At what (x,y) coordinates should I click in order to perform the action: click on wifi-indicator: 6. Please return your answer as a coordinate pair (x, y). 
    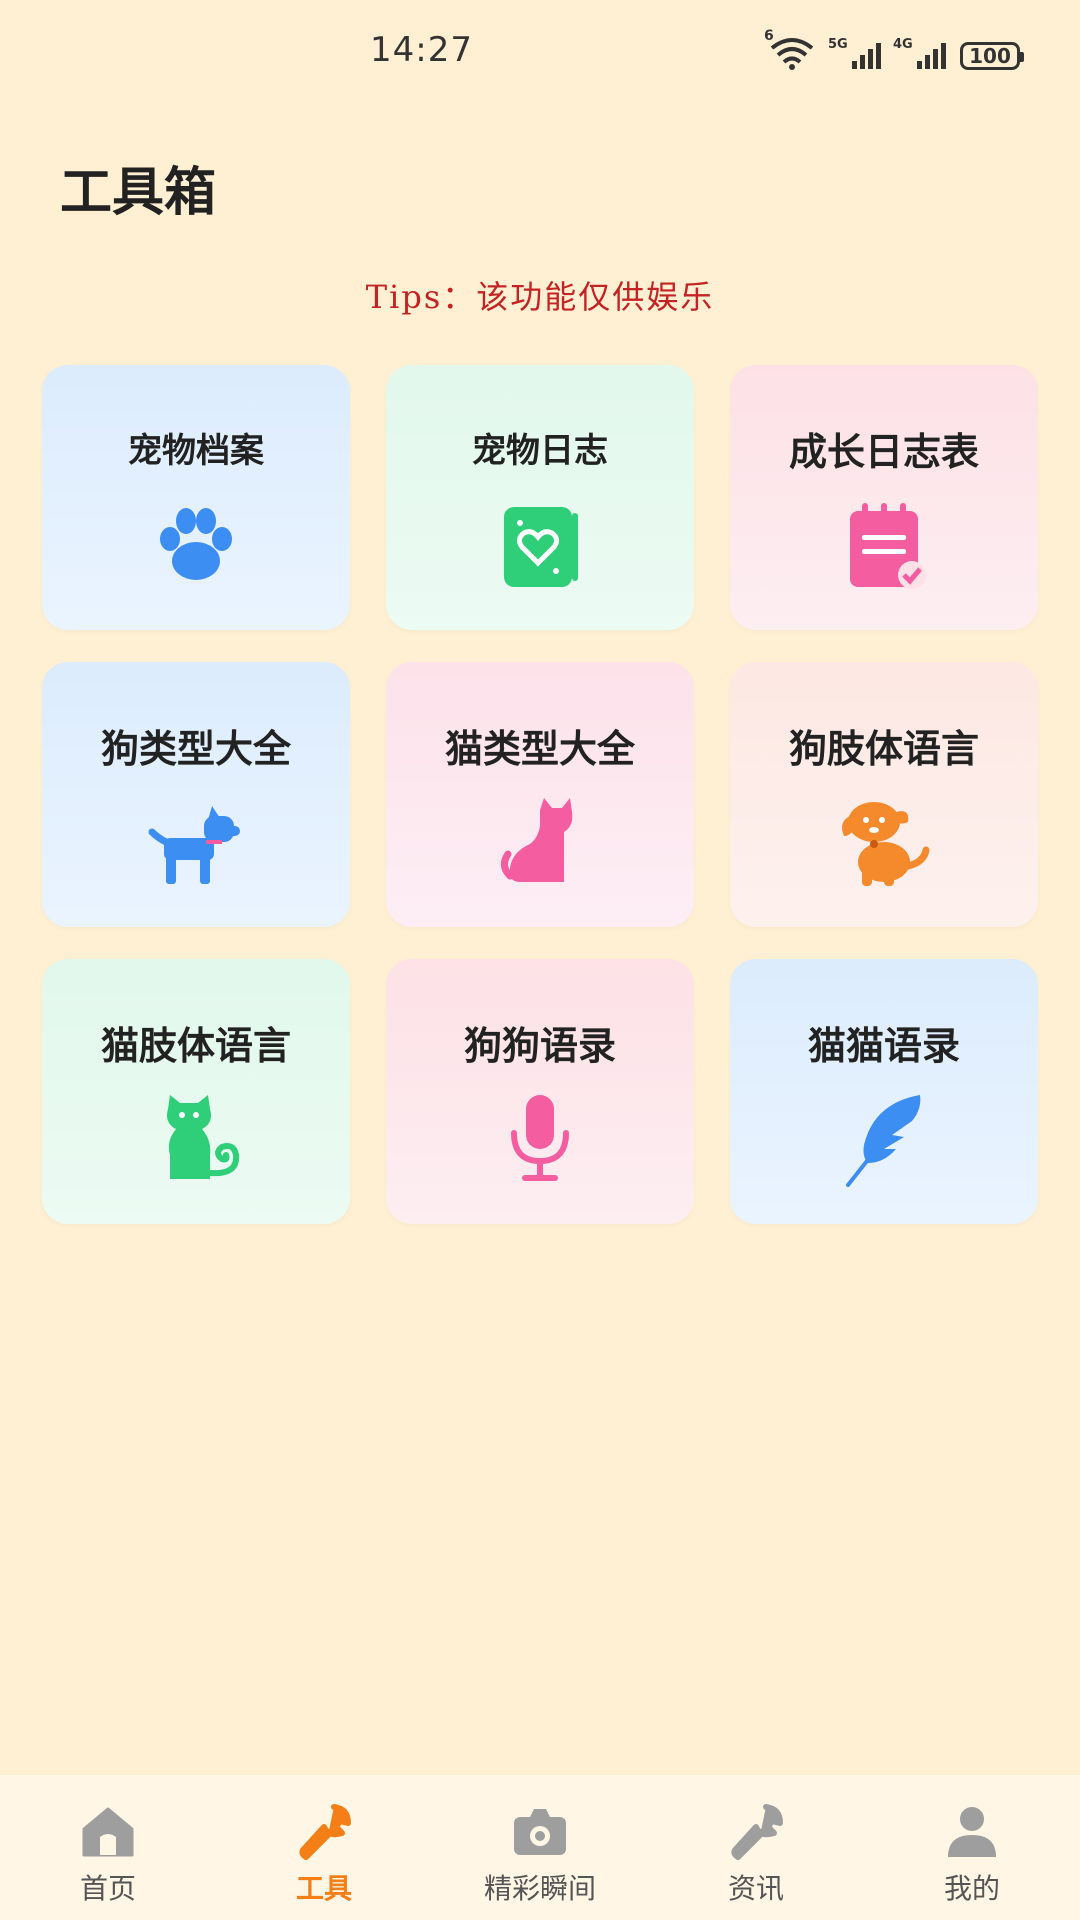
    Looking at the image, I should click on (790, 52).